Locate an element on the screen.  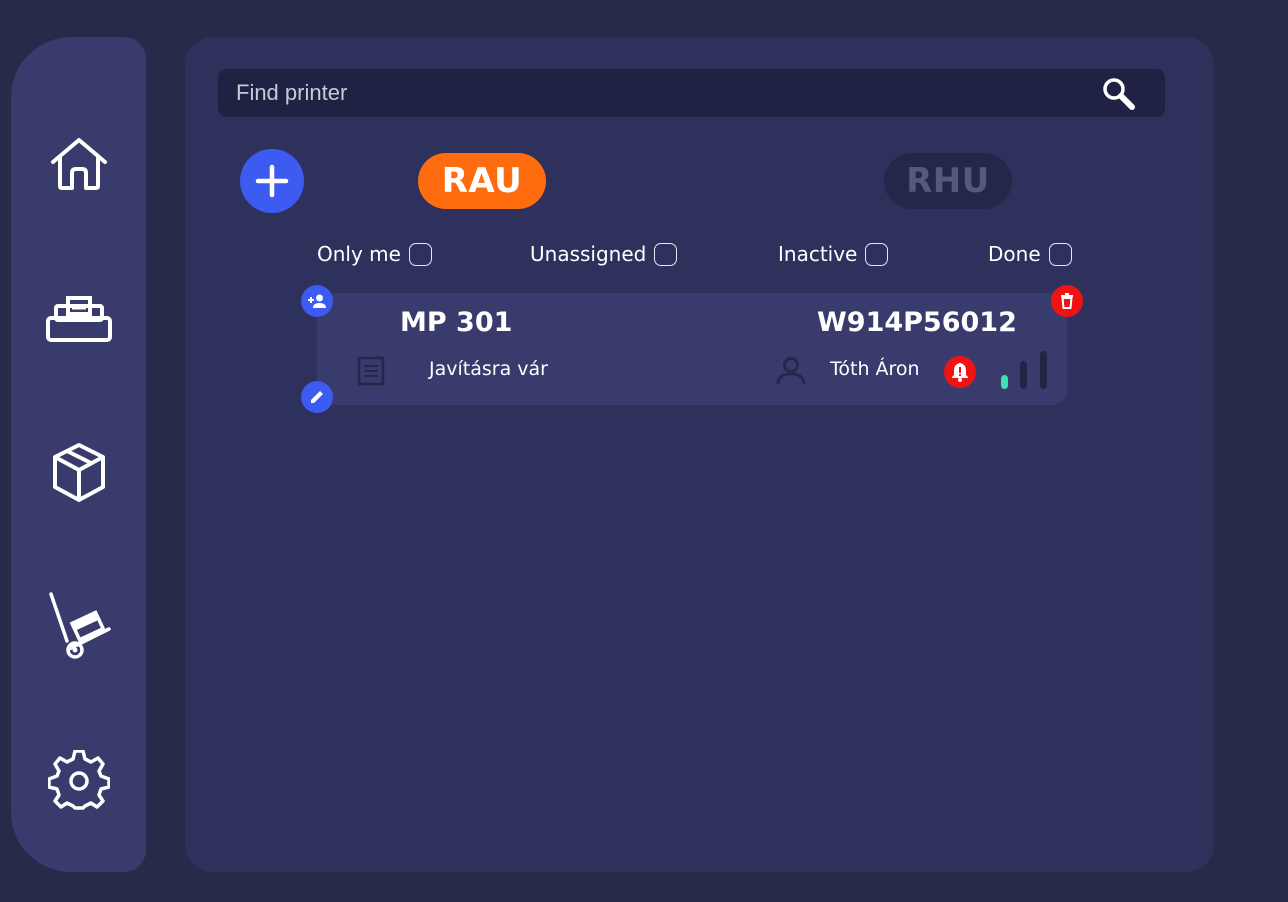
sidebar-item-delivery is located at coordinates (78, 626).